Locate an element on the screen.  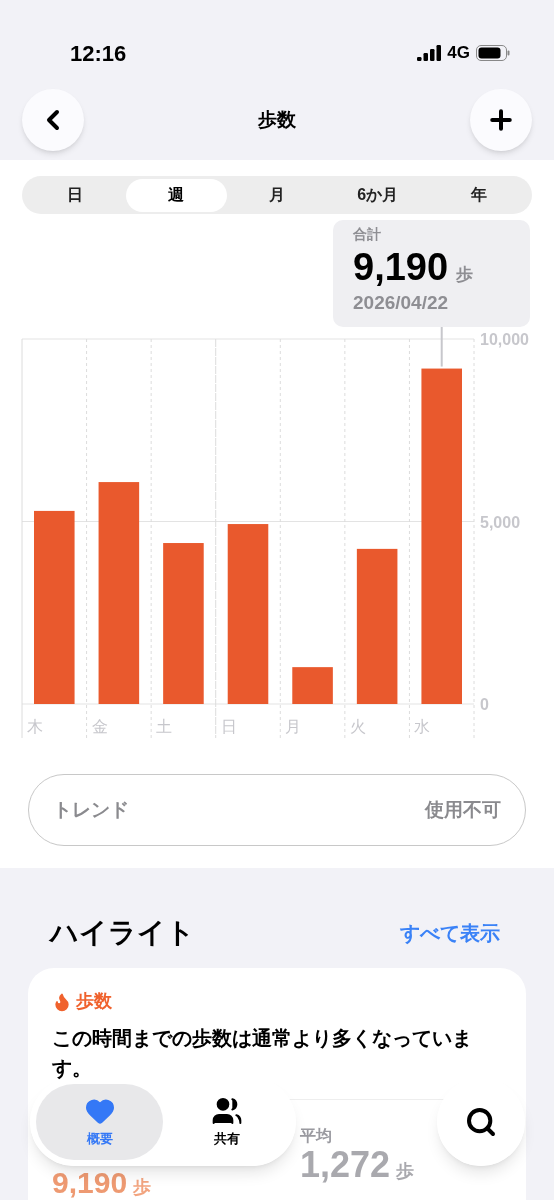
x-axis-label: 水 is located at coordinates (422, 726).